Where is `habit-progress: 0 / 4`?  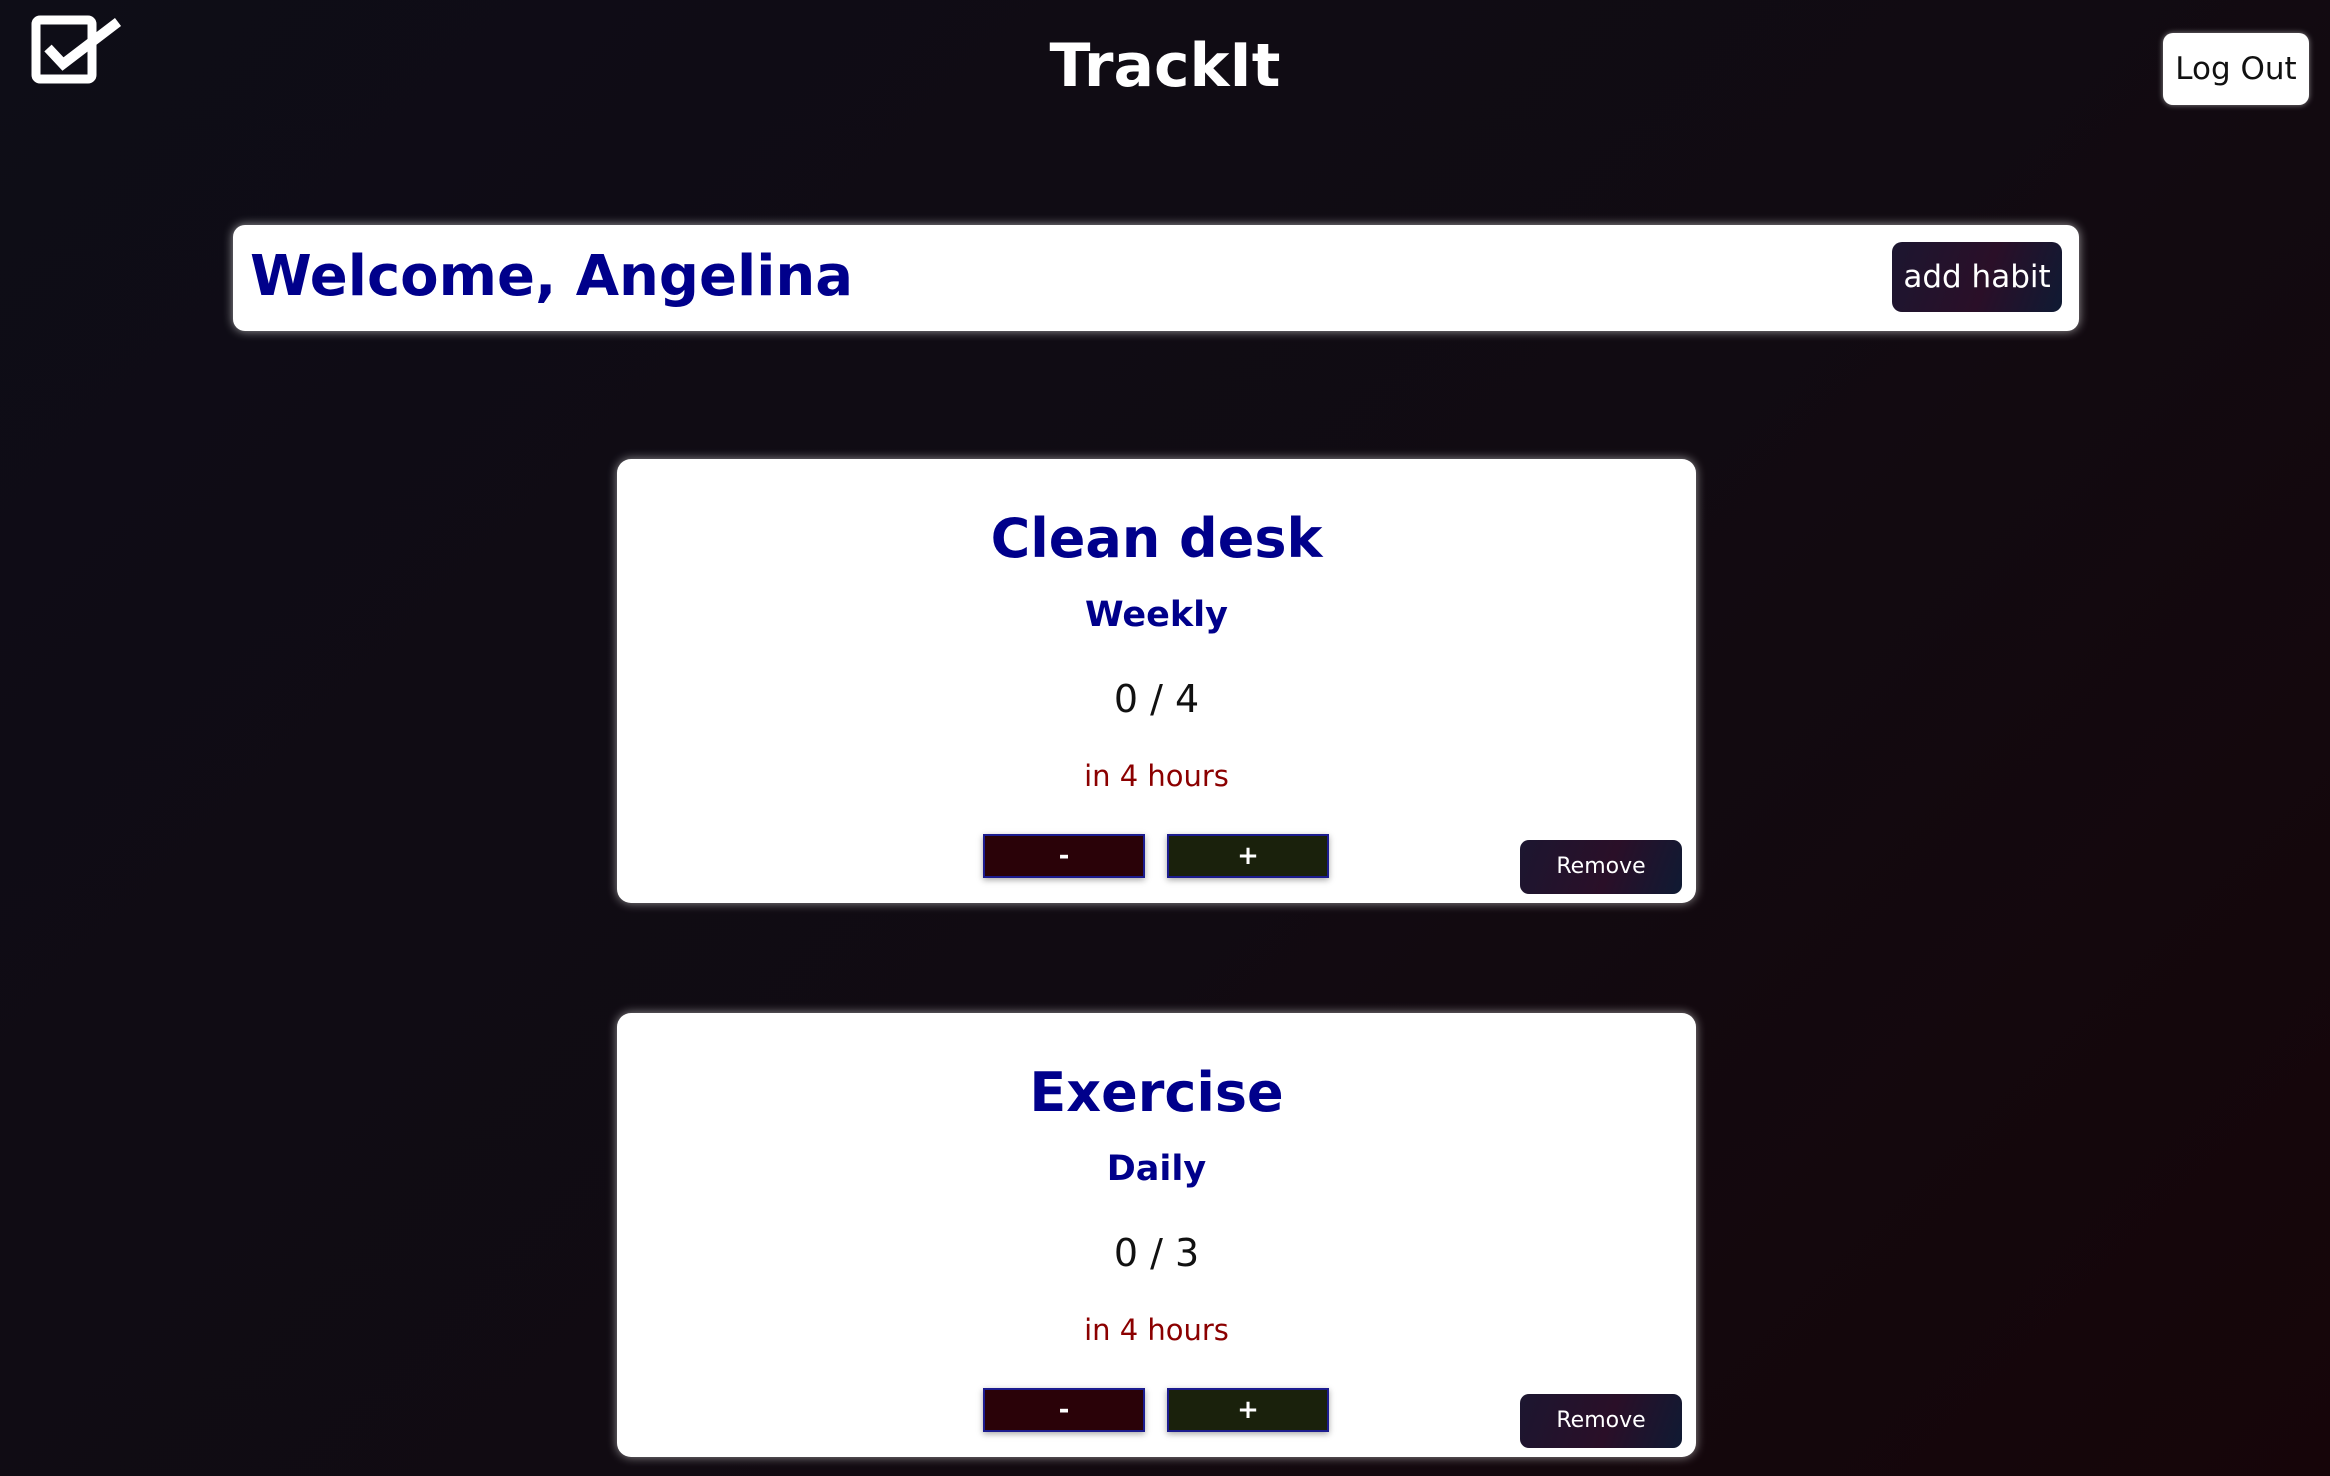 habit-progress: 0 / 4 is located at coordinates (1156, 699).